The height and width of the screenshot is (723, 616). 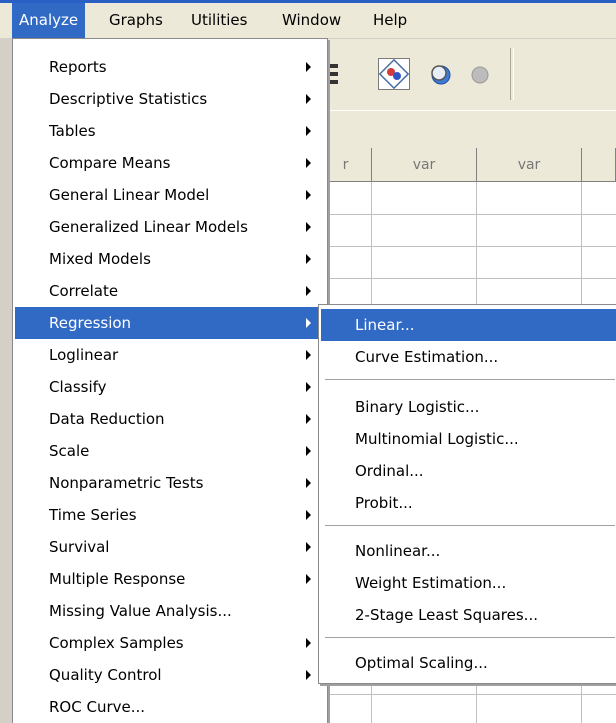 I want to click on menu-item-nonparametric-tests: Nonparametric Tests, so click(x=170, y=483).